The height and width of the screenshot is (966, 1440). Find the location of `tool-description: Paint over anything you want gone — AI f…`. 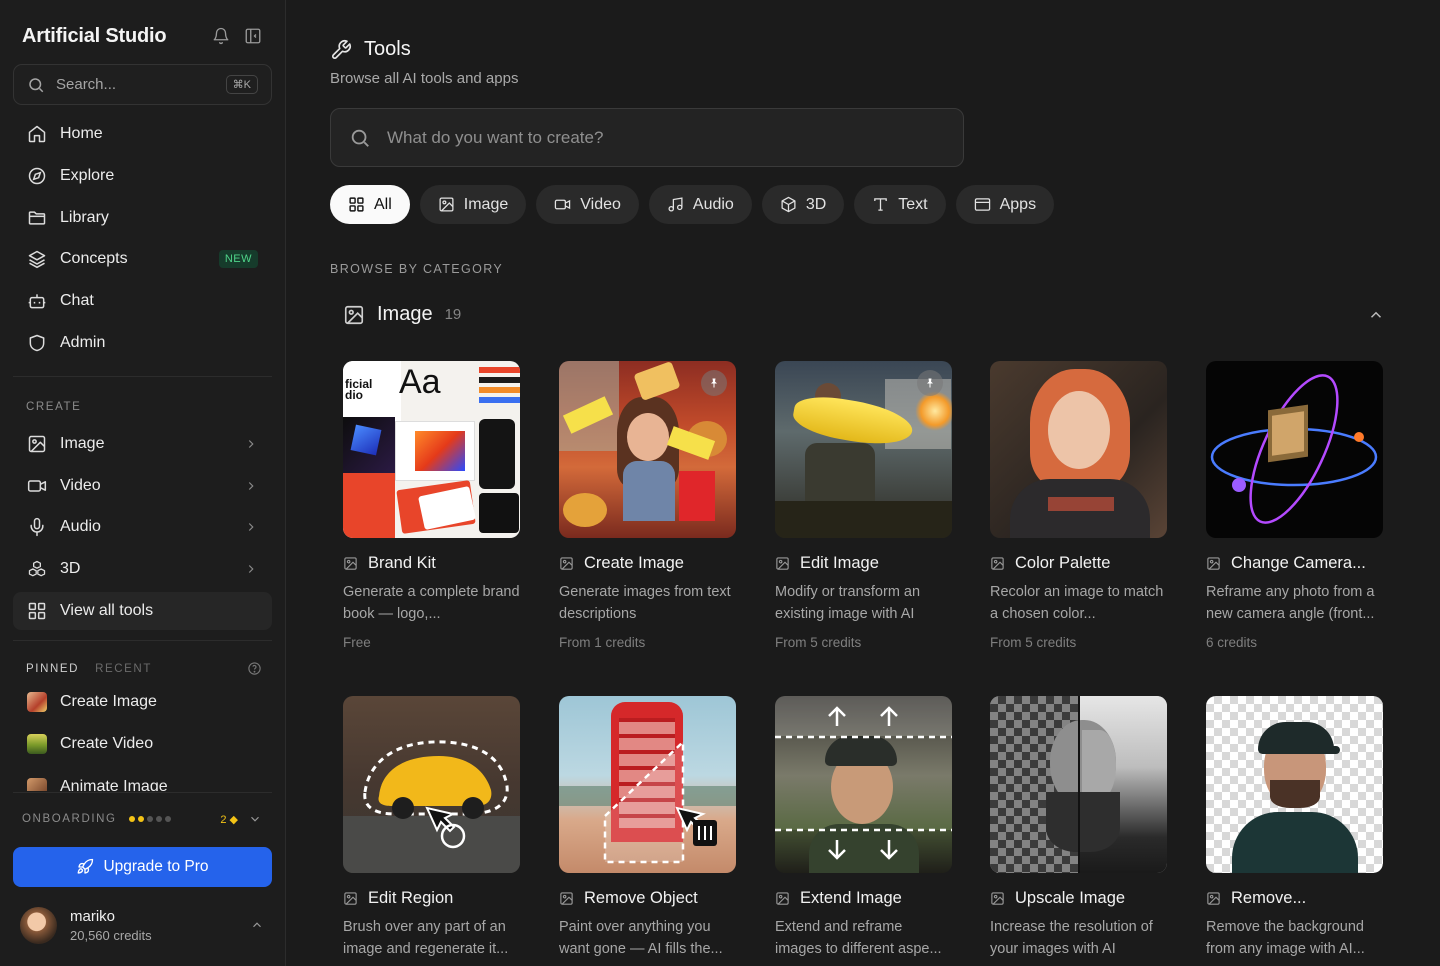

tool-description: Paint over anything you want gone — AI f… is located at coordinates (641, 938).